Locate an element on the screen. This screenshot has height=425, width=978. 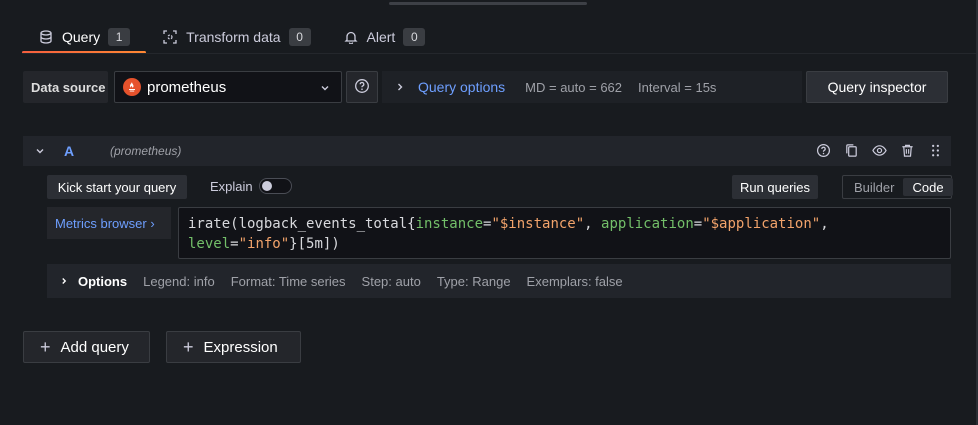
drag-handle-icon is located at coordinates (935, 150).